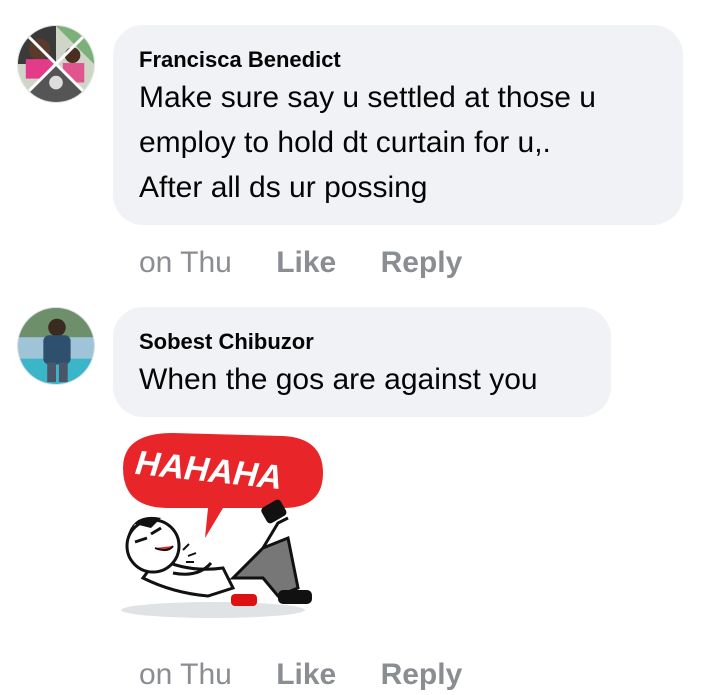  I want to click on comment-text-line: Make sure say u settled at those u, so click(367, 97).